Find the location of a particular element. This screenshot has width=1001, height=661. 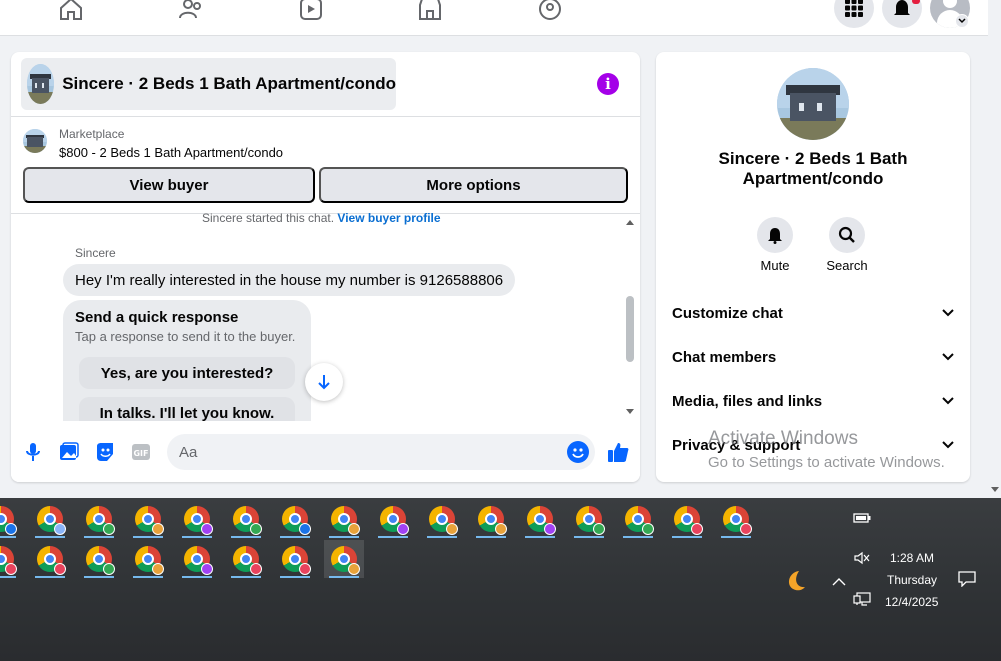

notifications-icon is located at coordinates (902, 14).